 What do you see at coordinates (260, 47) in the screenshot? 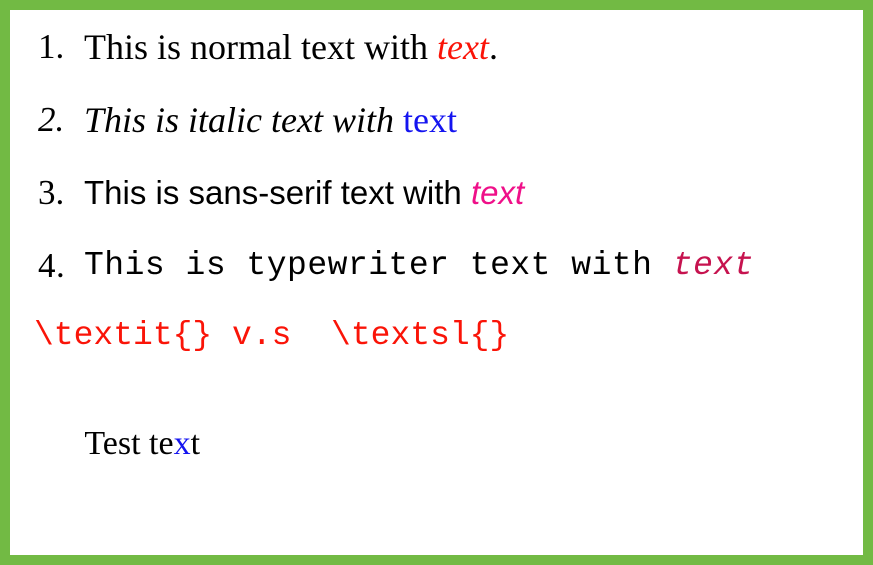
I see `list-item-1-lead: This is normal text with` at bounding box center [260, 47].